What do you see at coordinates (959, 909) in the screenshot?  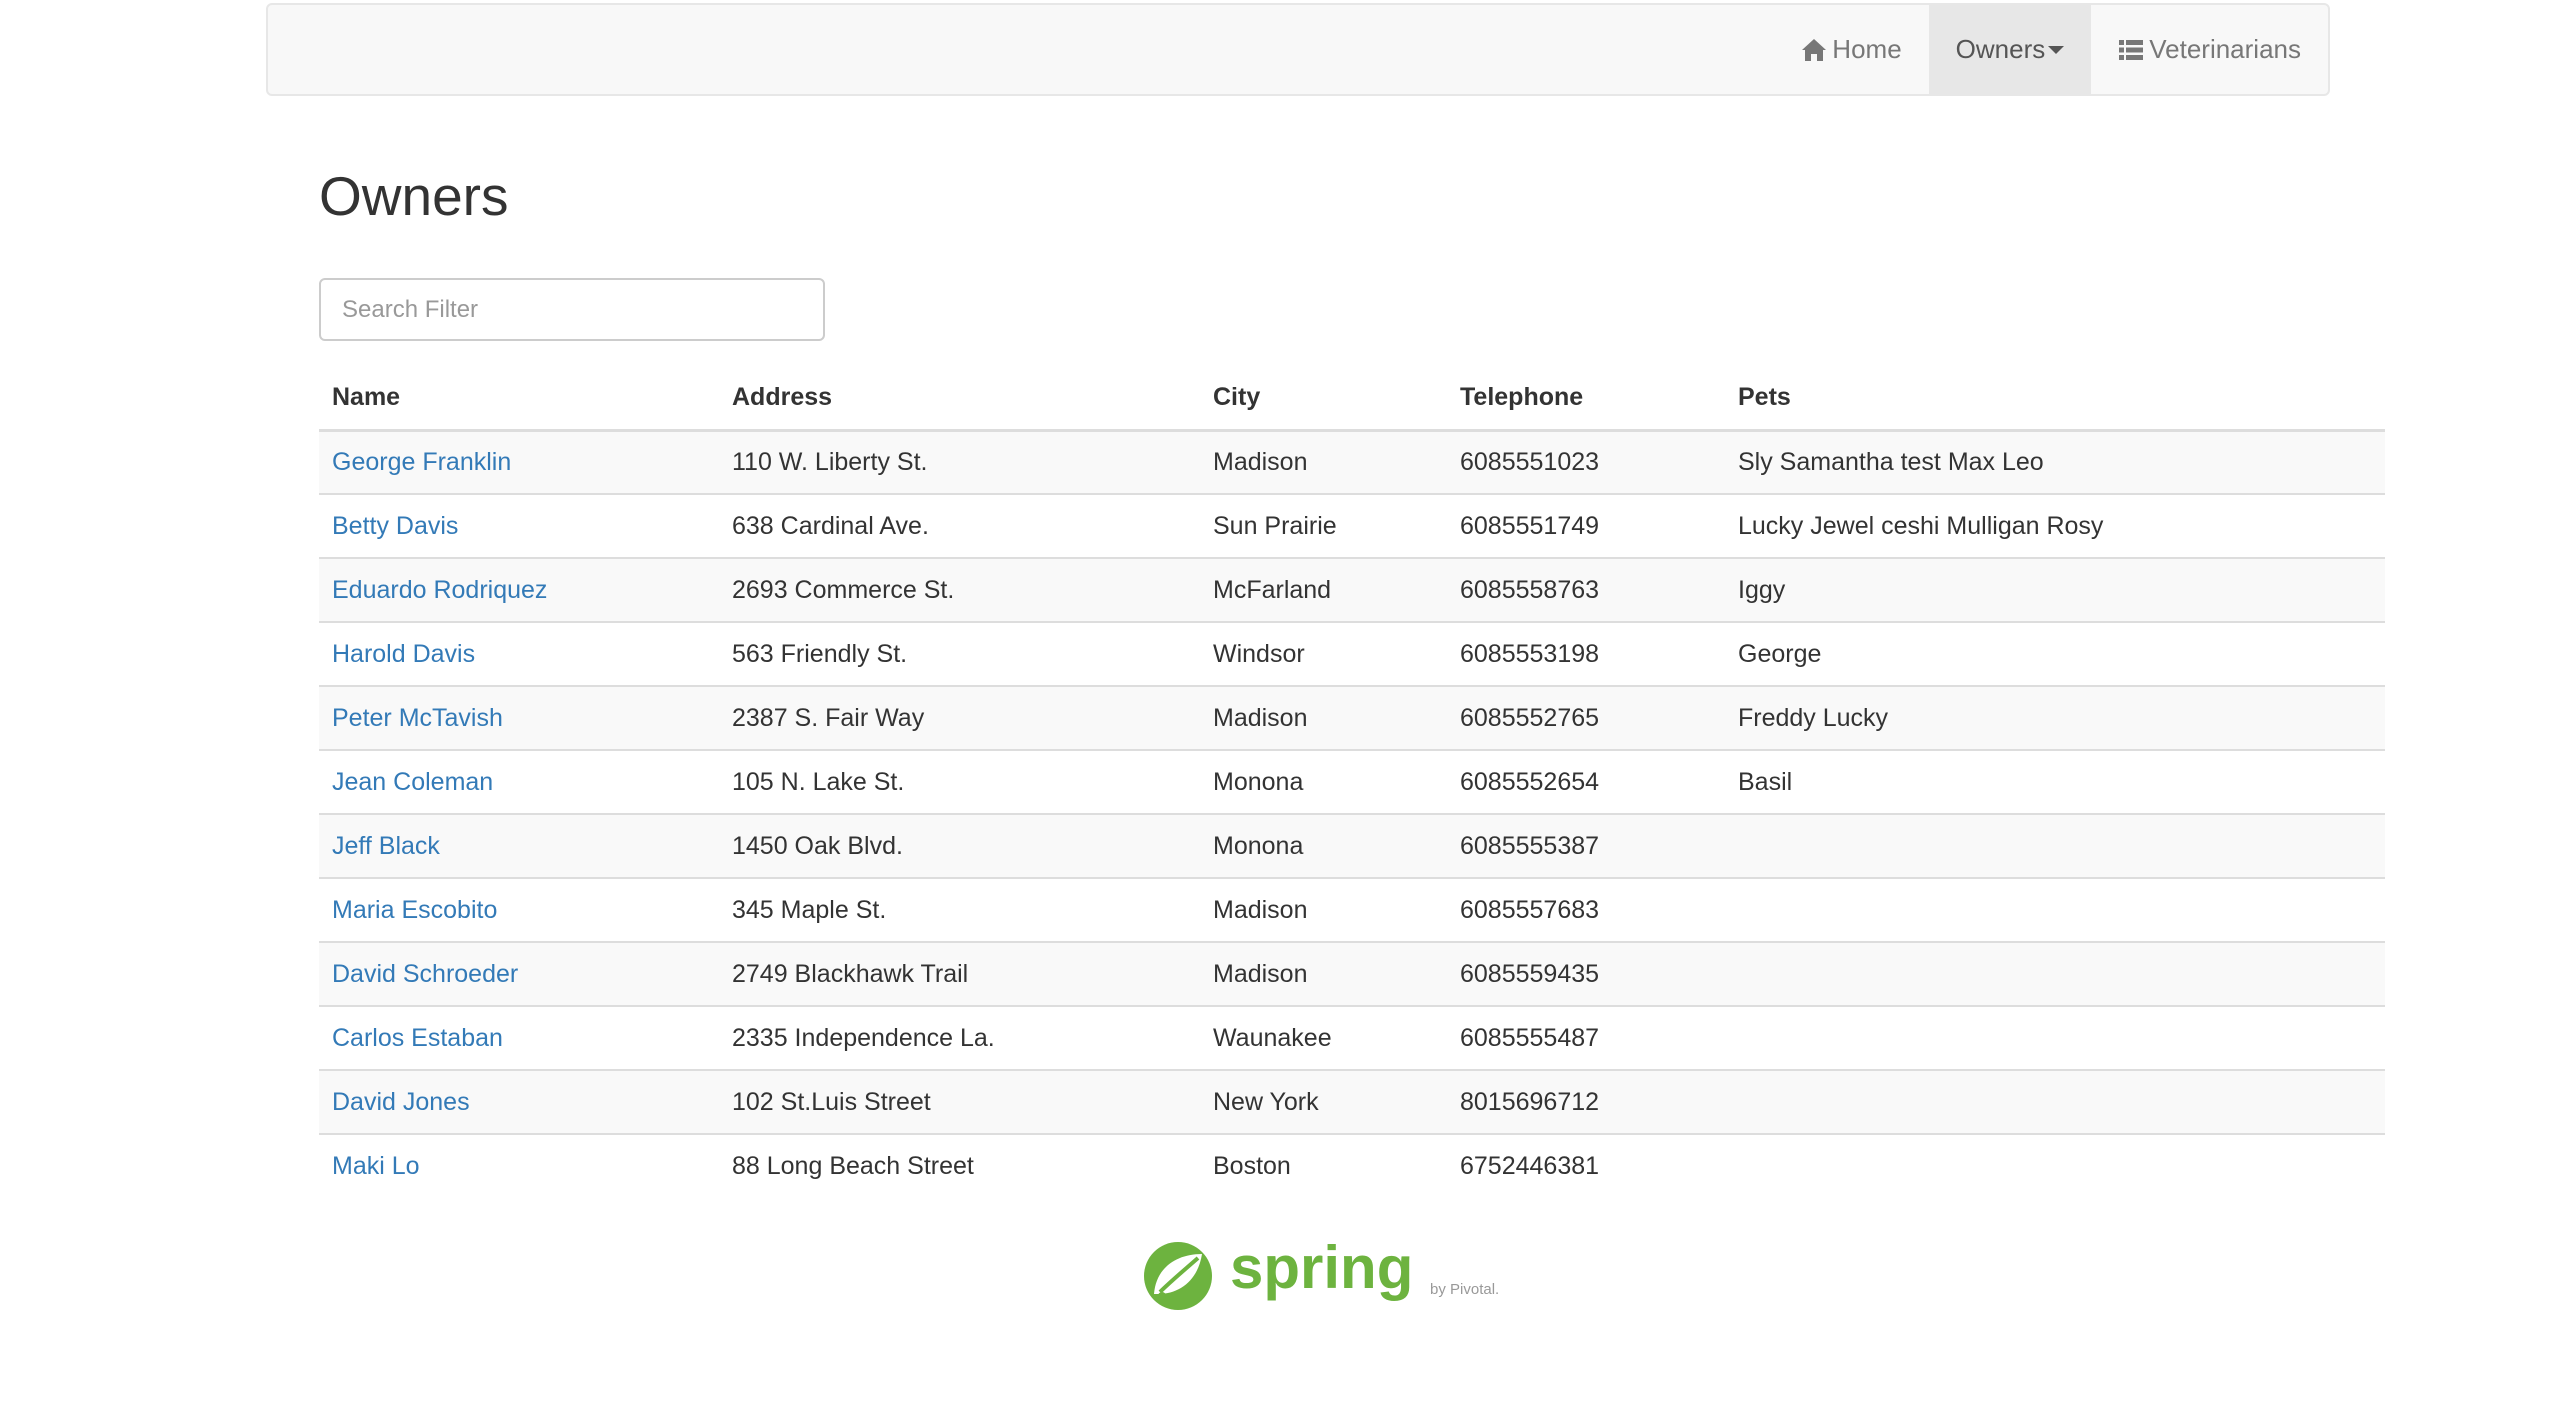 I see `cell-address: 345 Maple St.` at bounding box center [959, 909].